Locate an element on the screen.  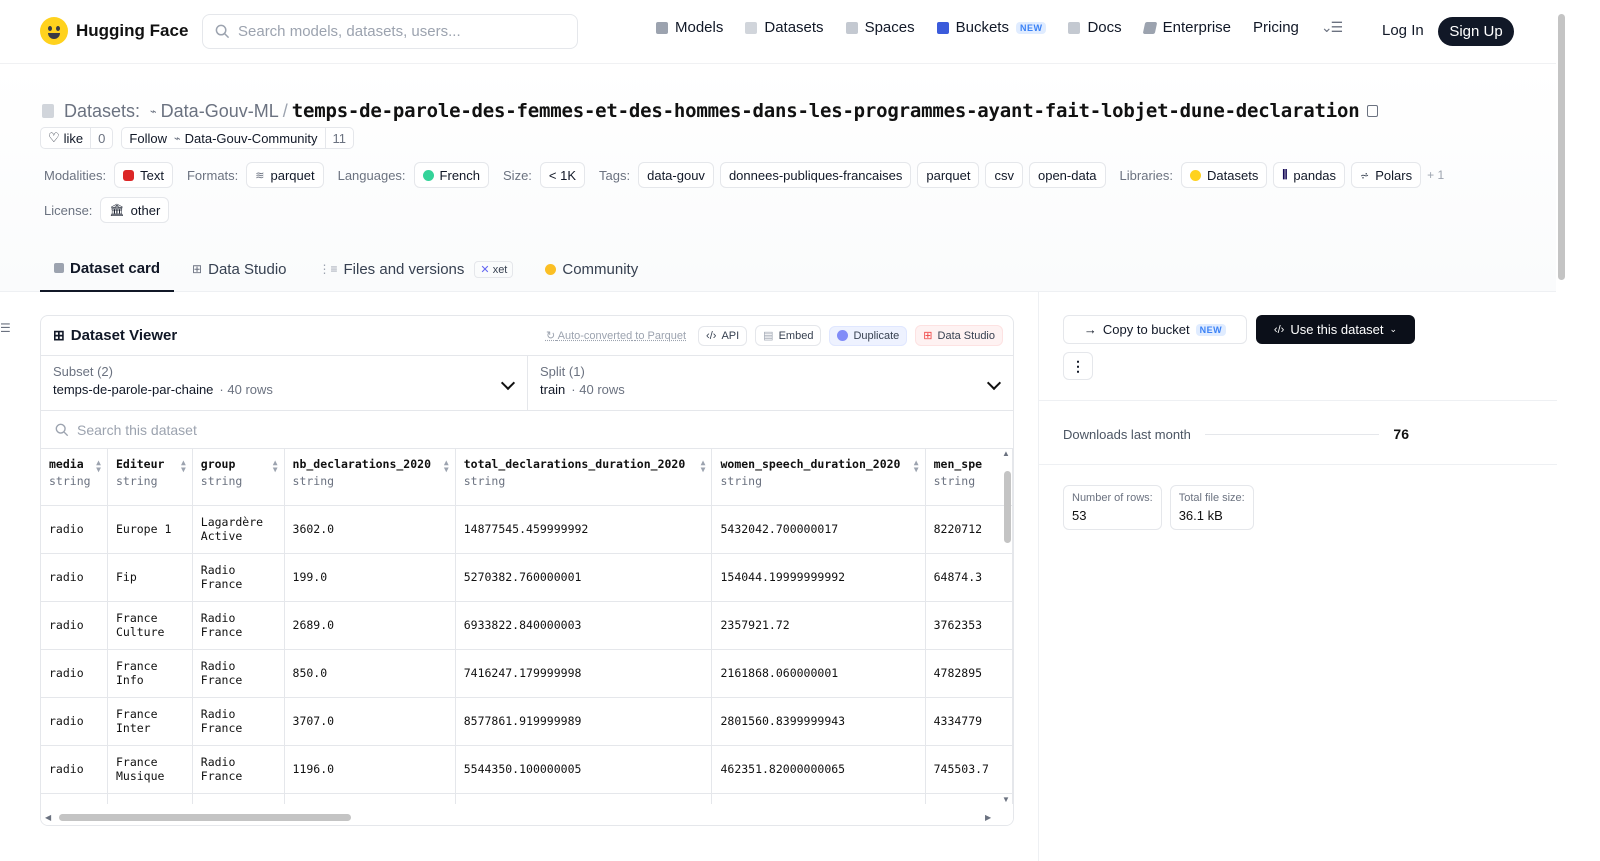
table-cell: 2357921.72 is located at coordinates (818, 625).